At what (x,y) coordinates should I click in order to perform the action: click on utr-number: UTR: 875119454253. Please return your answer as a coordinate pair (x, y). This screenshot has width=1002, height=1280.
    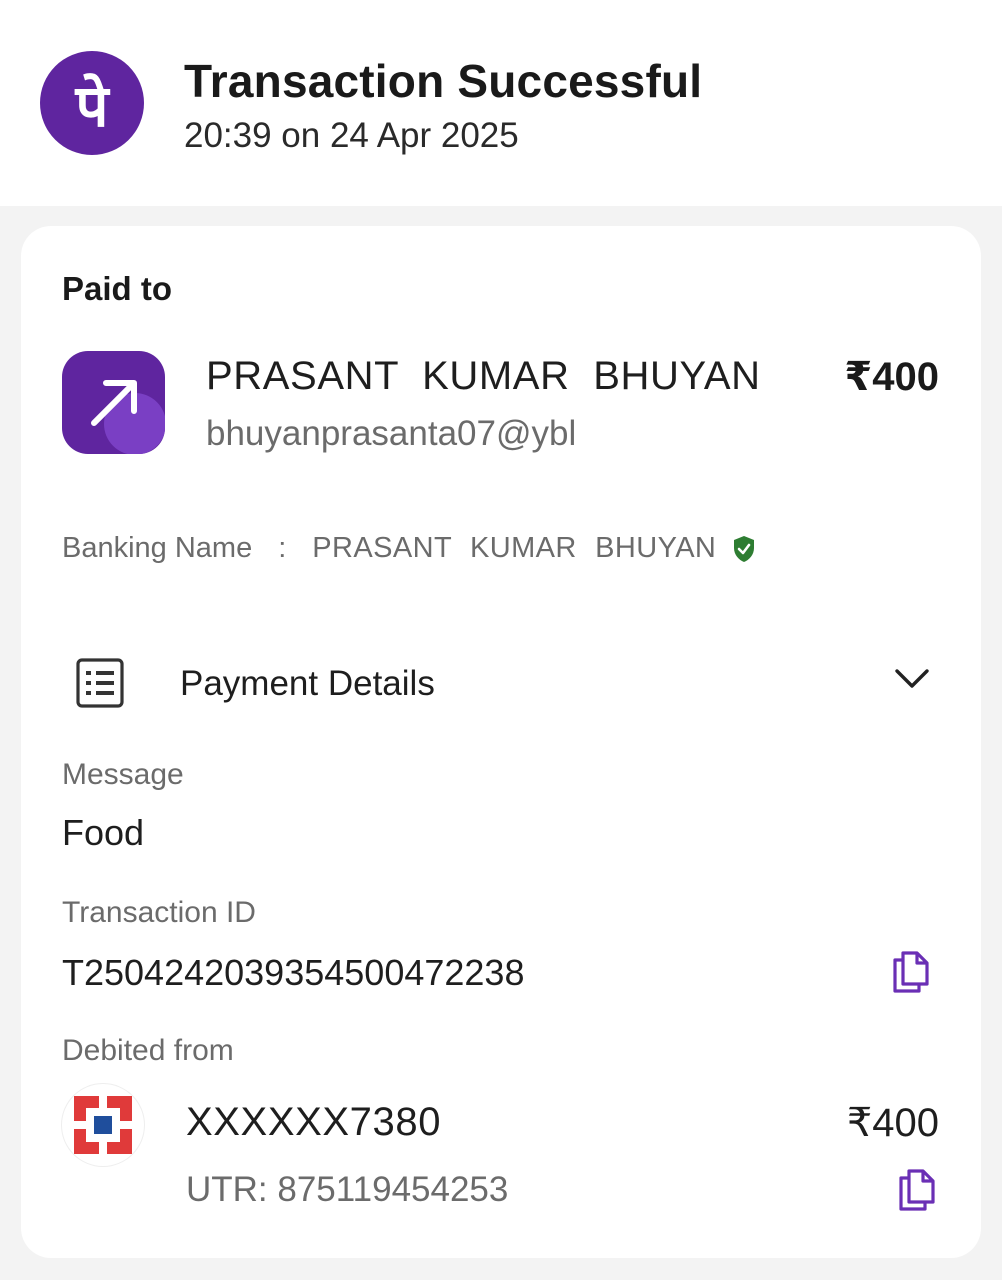
    Looking at the image, I should click on (347, 1189).